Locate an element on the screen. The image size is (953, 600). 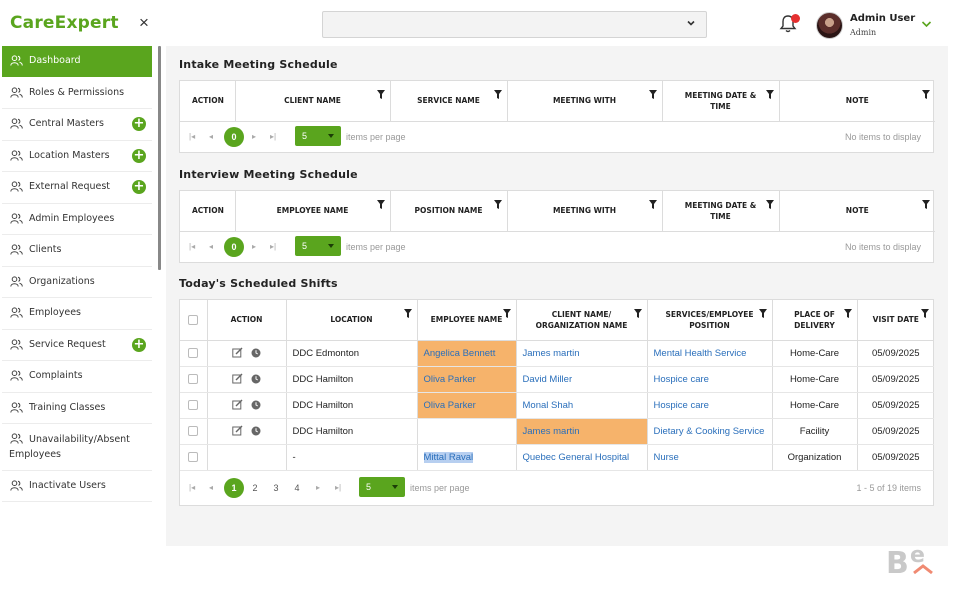
col-client-name: Client Name is located at coordinates (313, 101).